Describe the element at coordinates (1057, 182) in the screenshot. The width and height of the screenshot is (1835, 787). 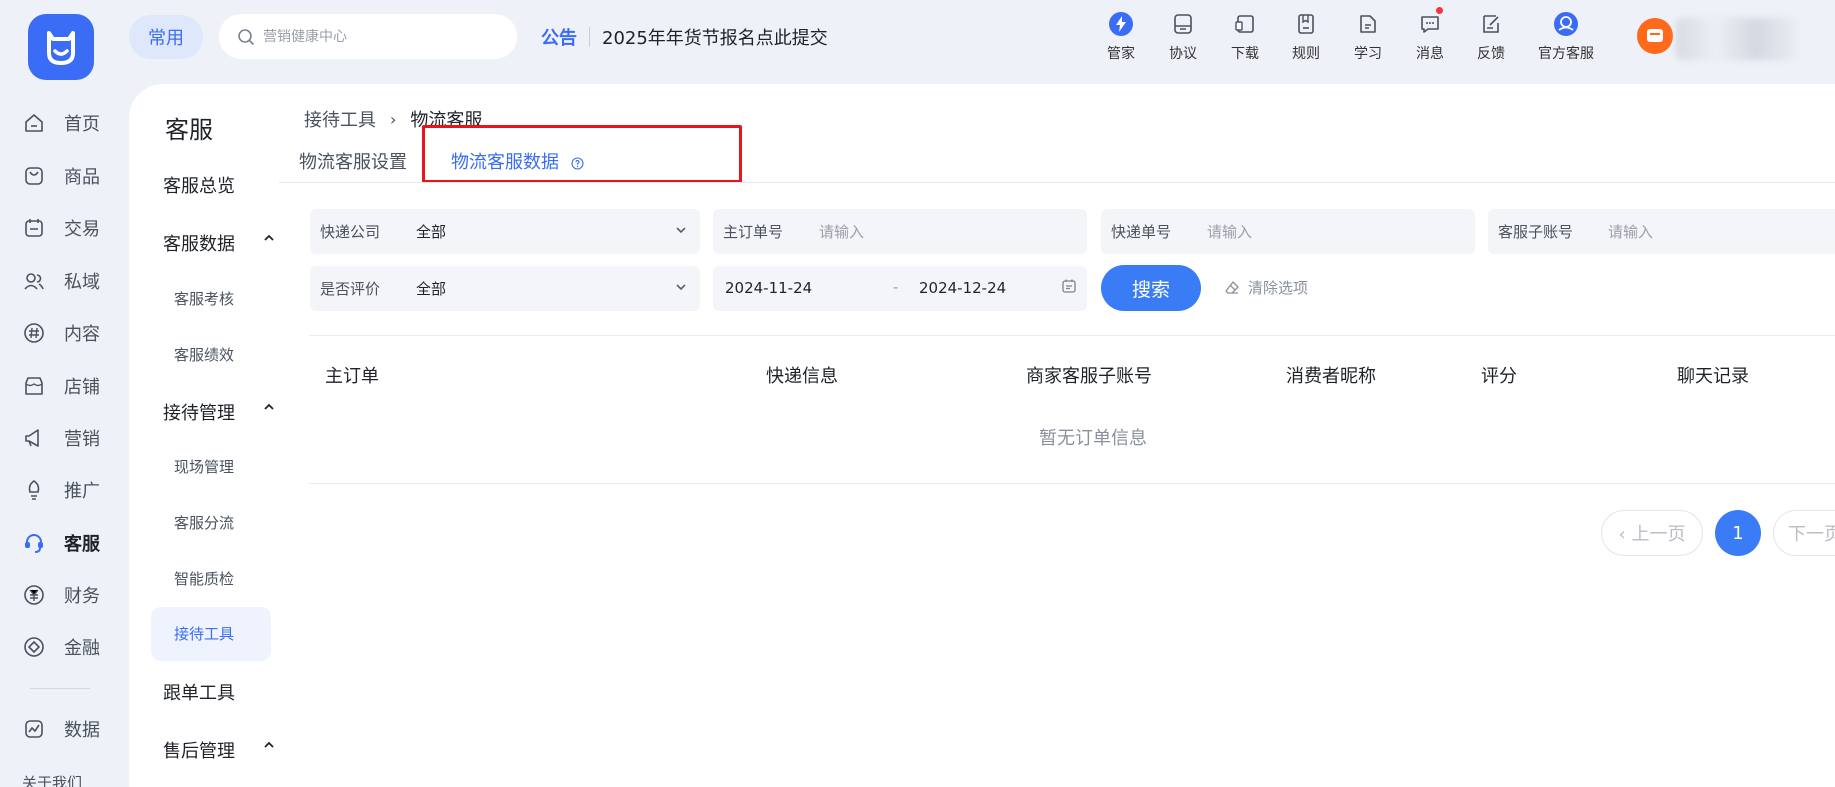
I see `tab-underline` at that location.